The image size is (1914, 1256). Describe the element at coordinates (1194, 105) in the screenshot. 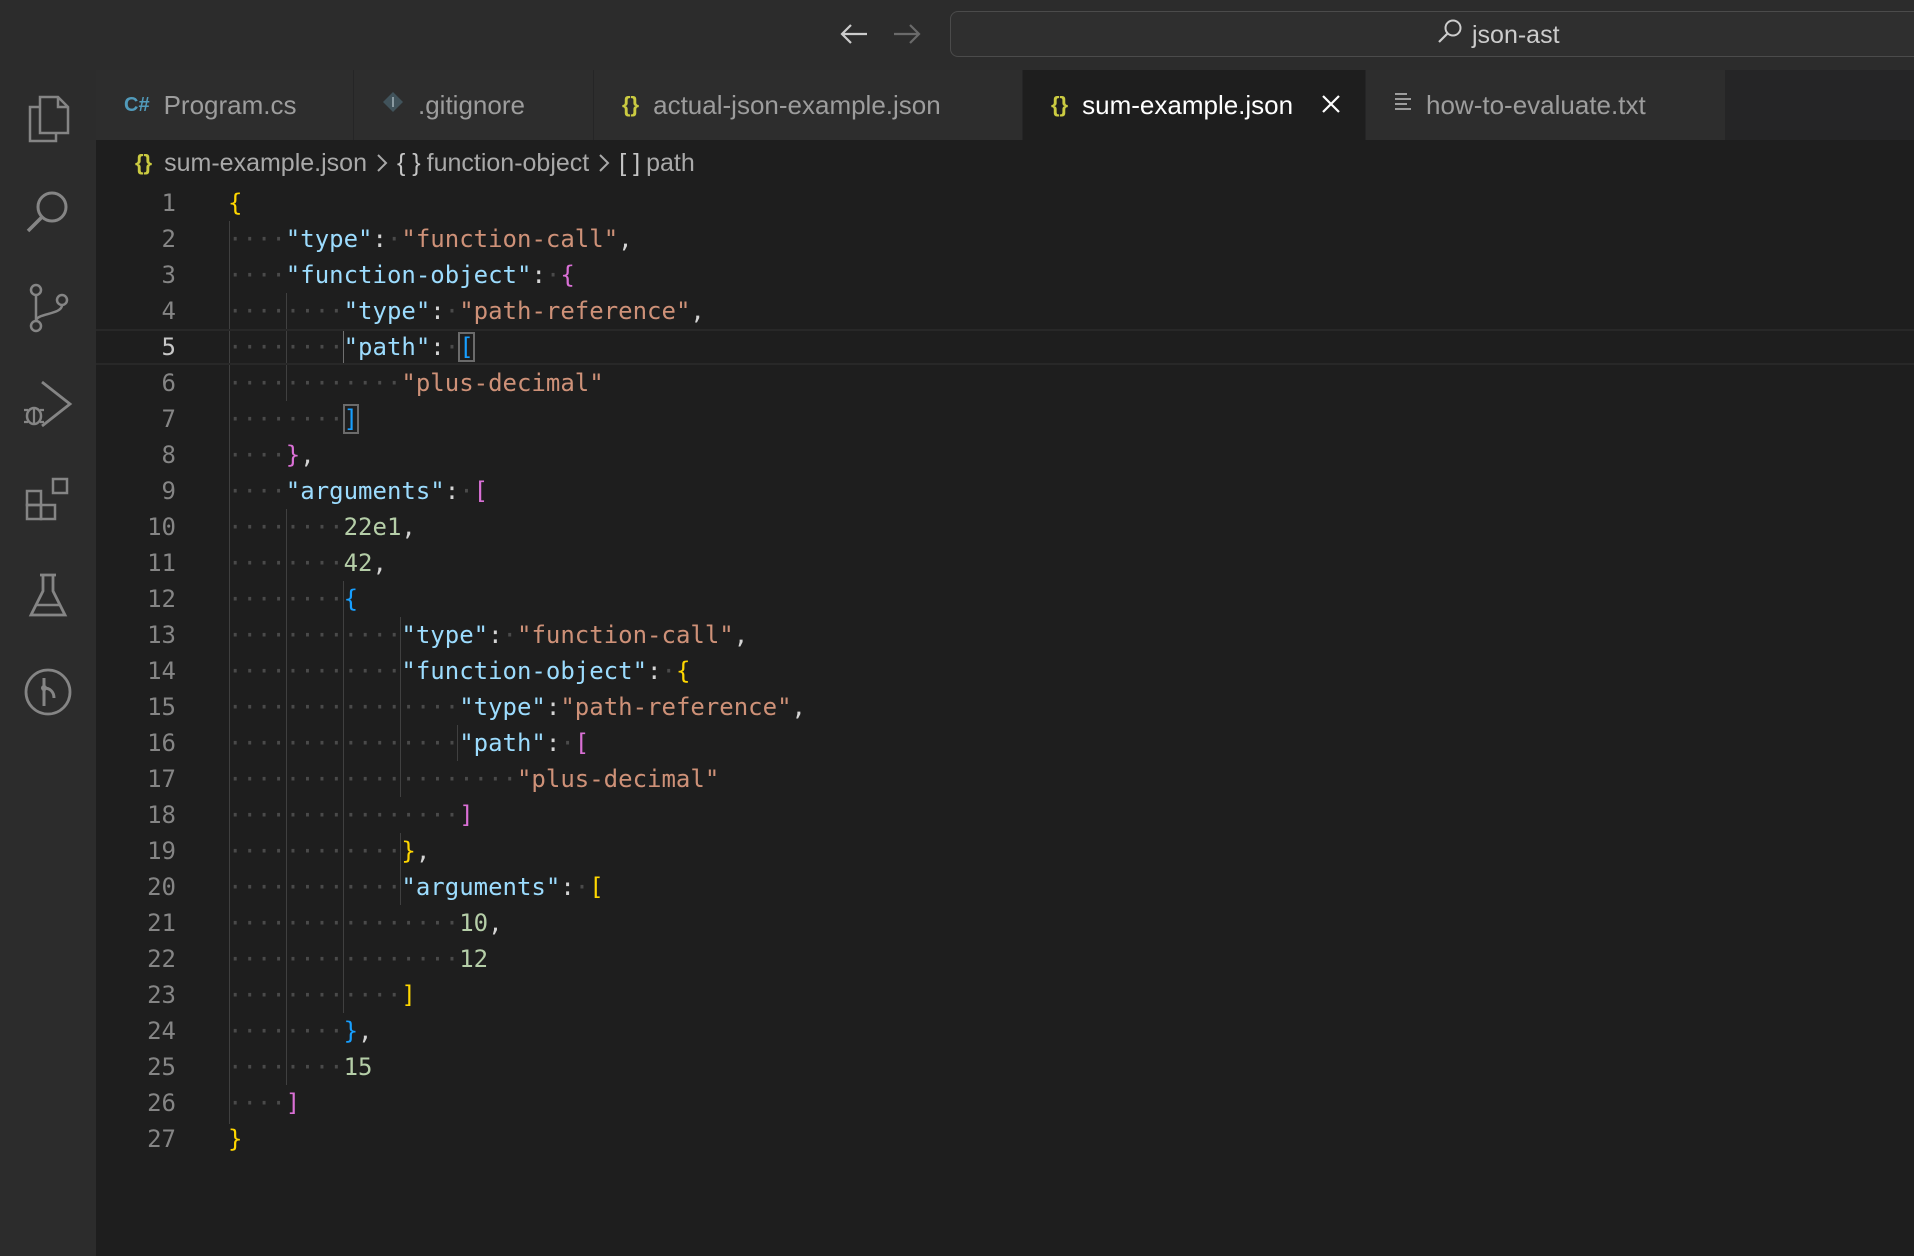

I see `tab-sum-example-json: {} sum-example.json` at that location.